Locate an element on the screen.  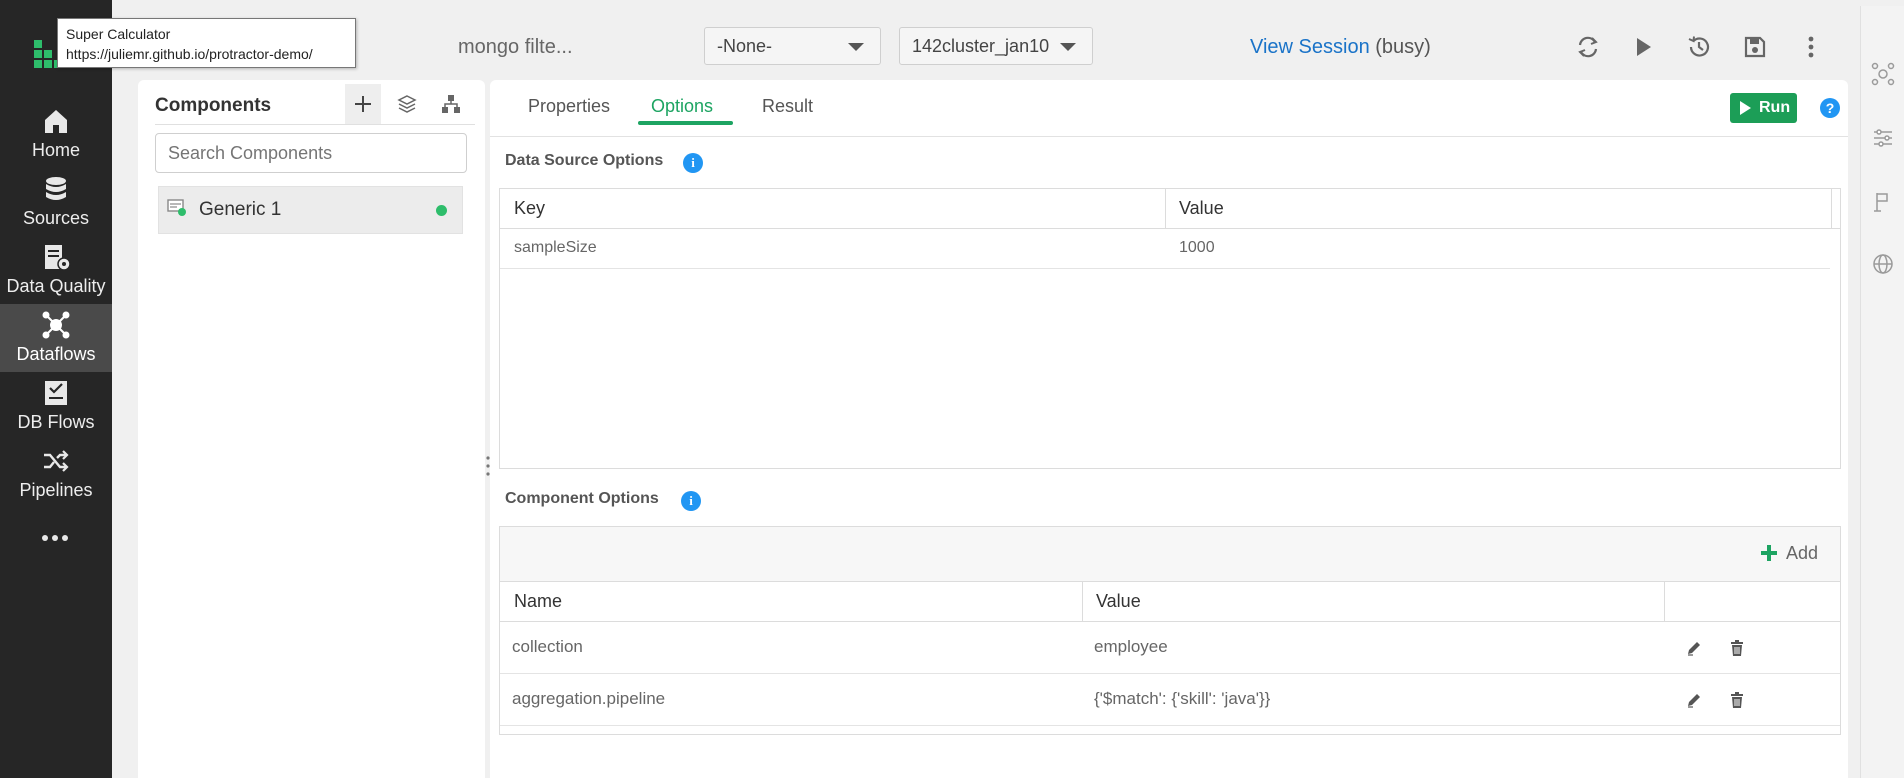
table-toolbar: Add is located at coordinates (1170, 554).